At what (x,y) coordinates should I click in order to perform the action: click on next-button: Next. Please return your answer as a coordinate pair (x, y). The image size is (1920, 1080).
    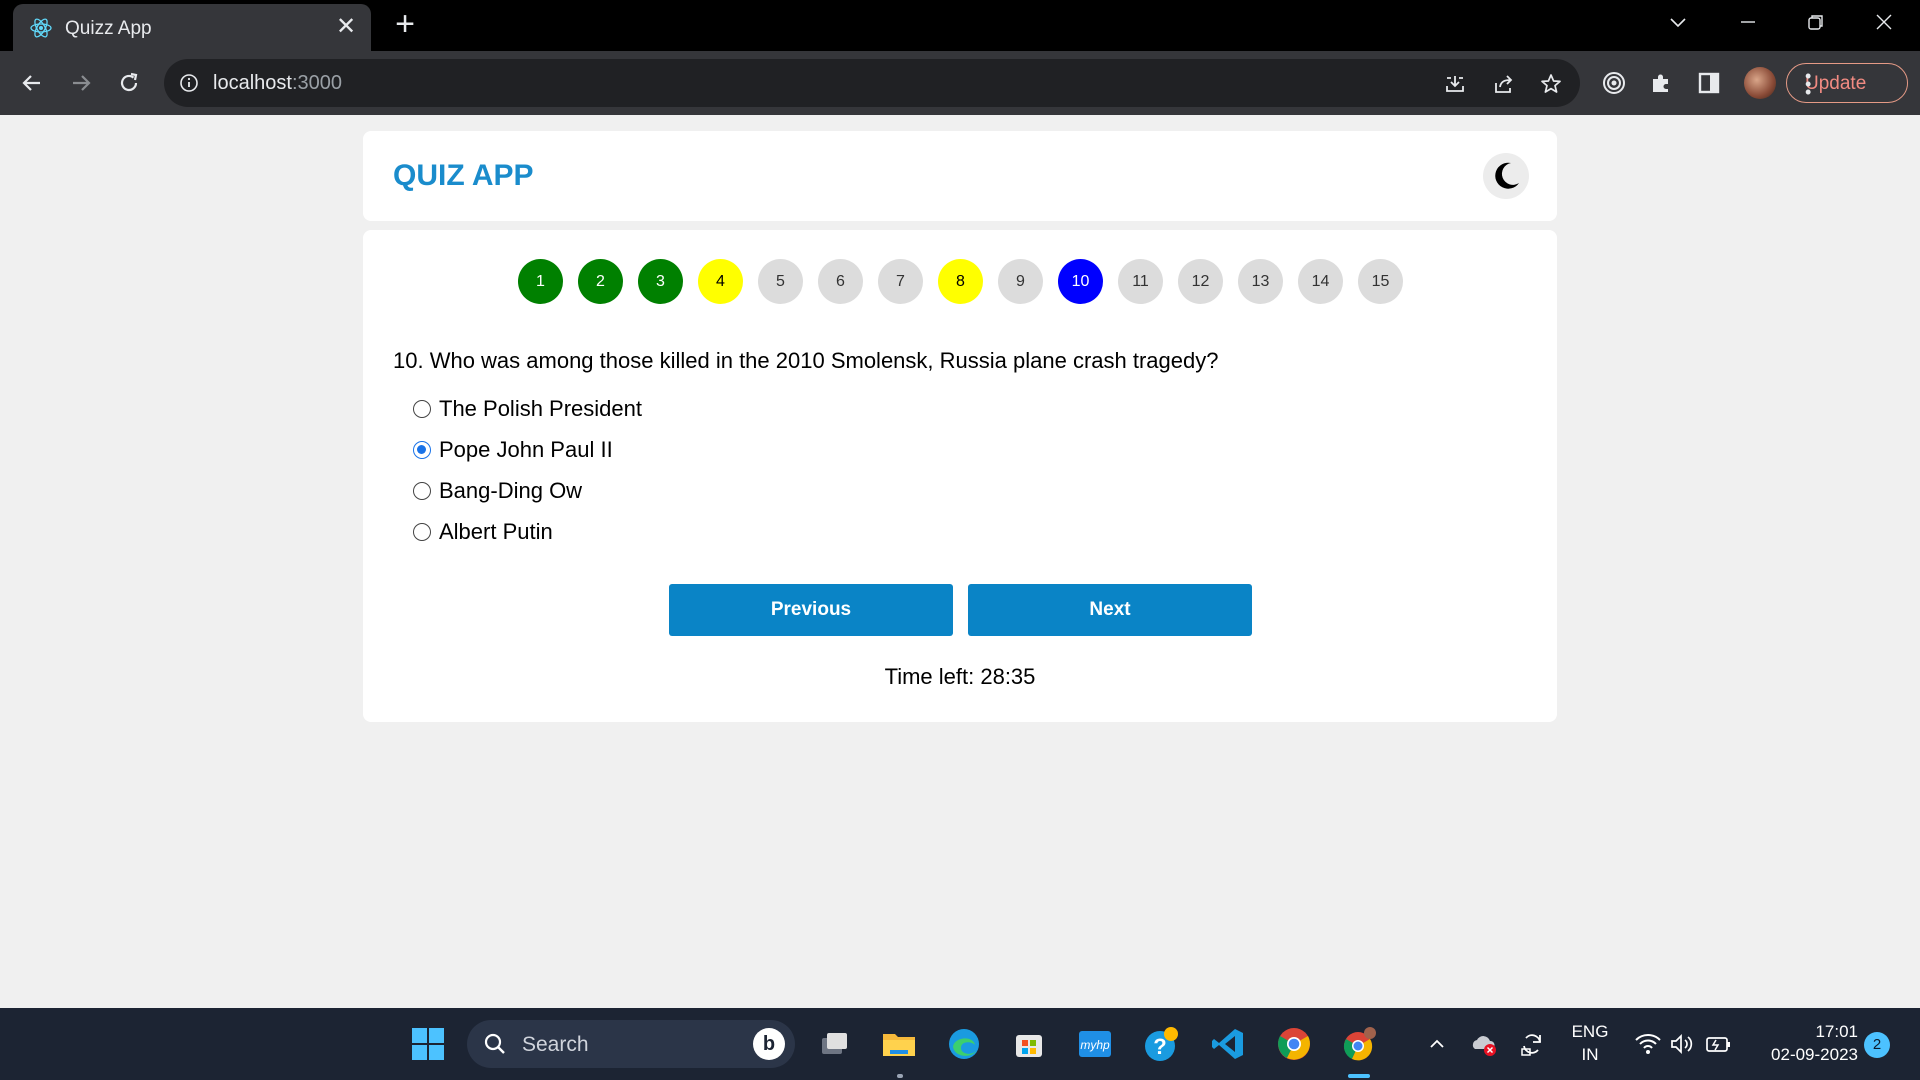
    Looking at the image, I should click on (1110, 610).